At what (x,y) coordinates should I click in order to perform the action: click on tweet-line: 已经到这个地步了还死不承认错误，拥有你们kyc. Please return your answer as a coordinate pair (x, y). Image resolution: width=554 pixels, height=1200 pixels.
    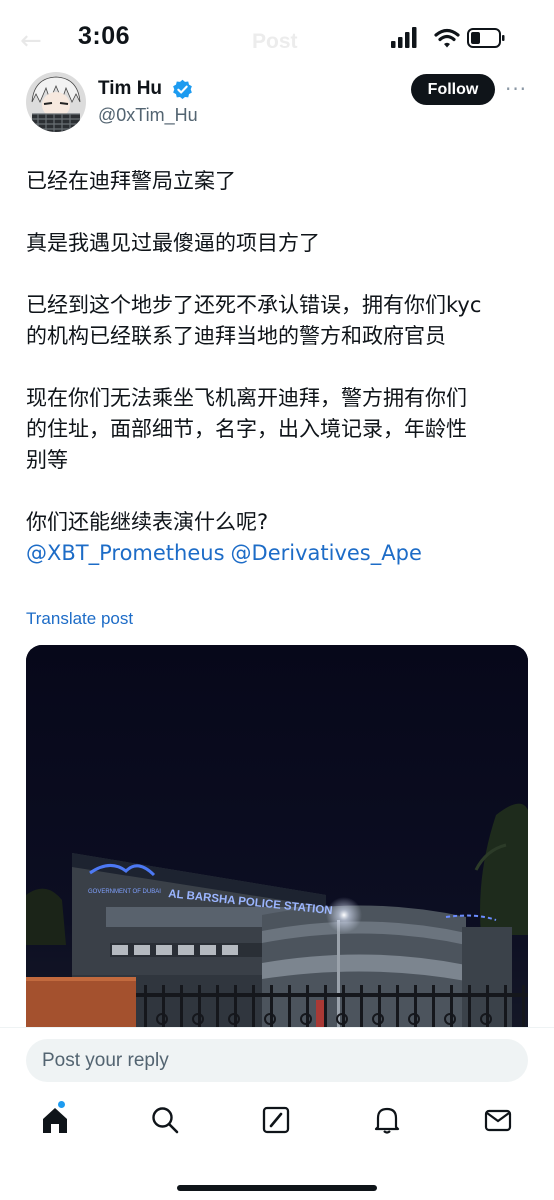
    Looking at the image, I should click on (254, 305).